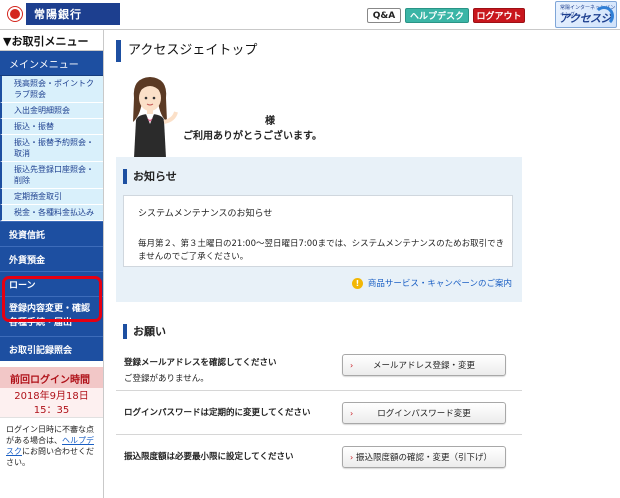  I want to click on request-password-label: ログインパスワードは定期的に変更してください, so click(217, 413).